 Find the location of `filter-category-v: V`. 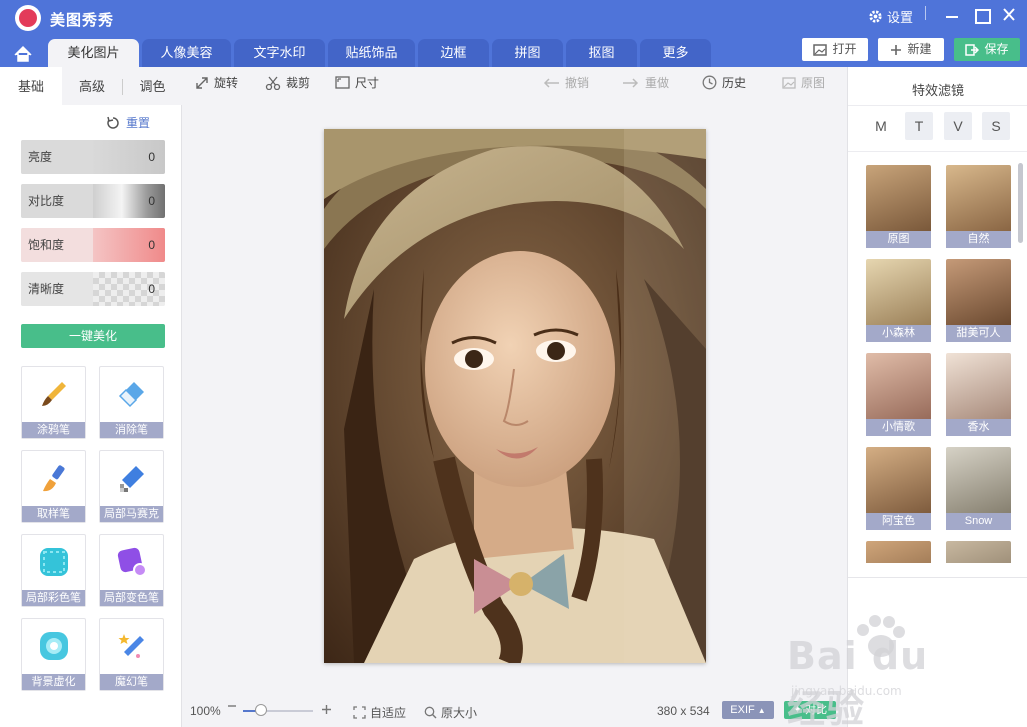

filter-category-v: V is located at coordinates (958, 126).